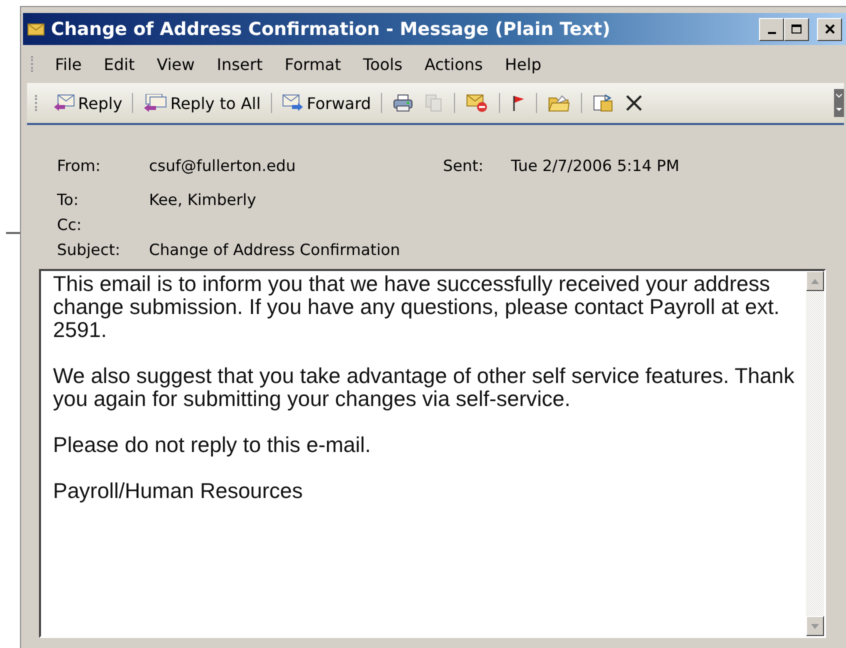 This screenshot has height=648, width=846. What do you see at coordinates (33, 64) in the screenshot?
I see `menu-grip` at bounding box center [33, 64].